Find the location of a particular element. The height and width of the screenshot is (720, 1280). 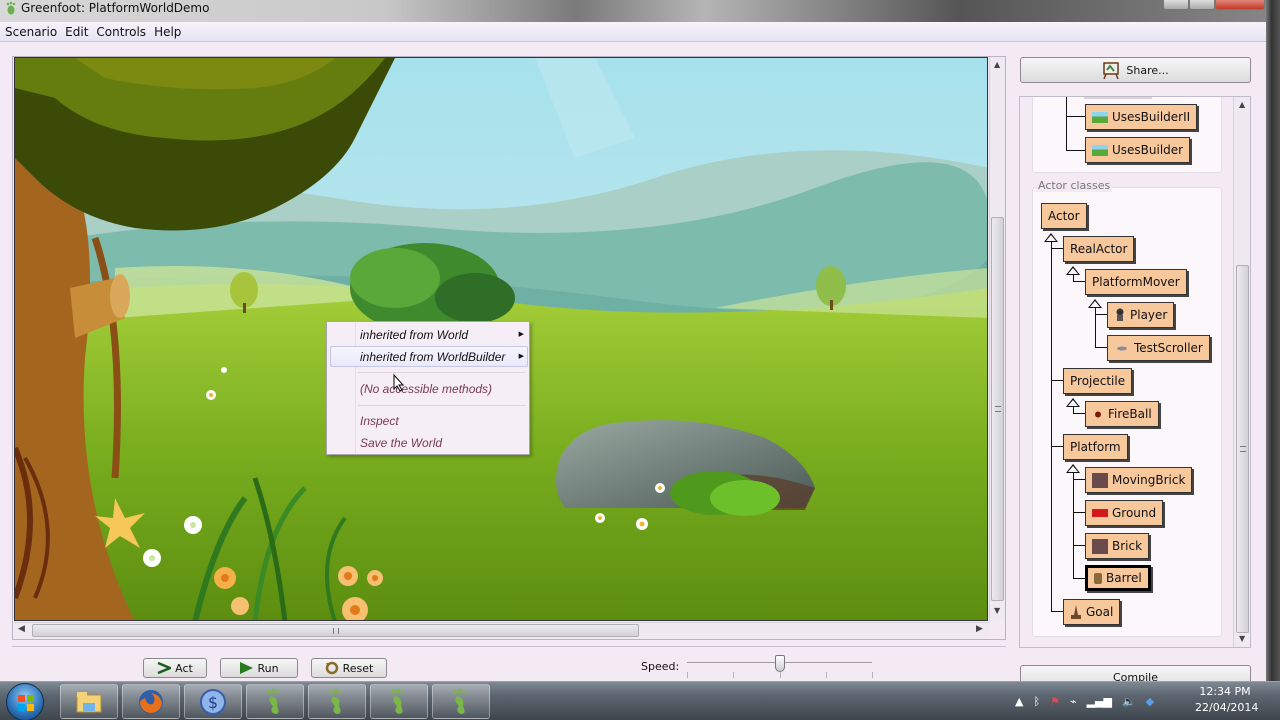

class-name: UsesBuilder is located at coordinates (1148, 150).